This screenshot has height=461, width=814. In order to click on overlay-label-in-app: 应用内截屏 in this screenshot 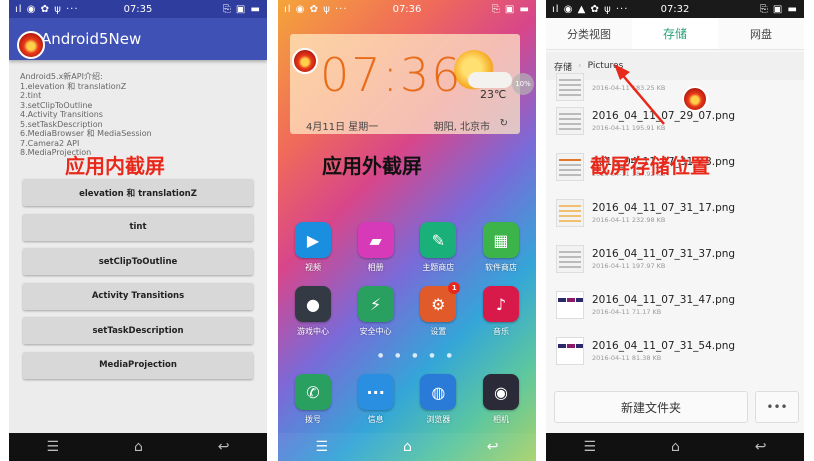, I will do `click(115, 166)`.